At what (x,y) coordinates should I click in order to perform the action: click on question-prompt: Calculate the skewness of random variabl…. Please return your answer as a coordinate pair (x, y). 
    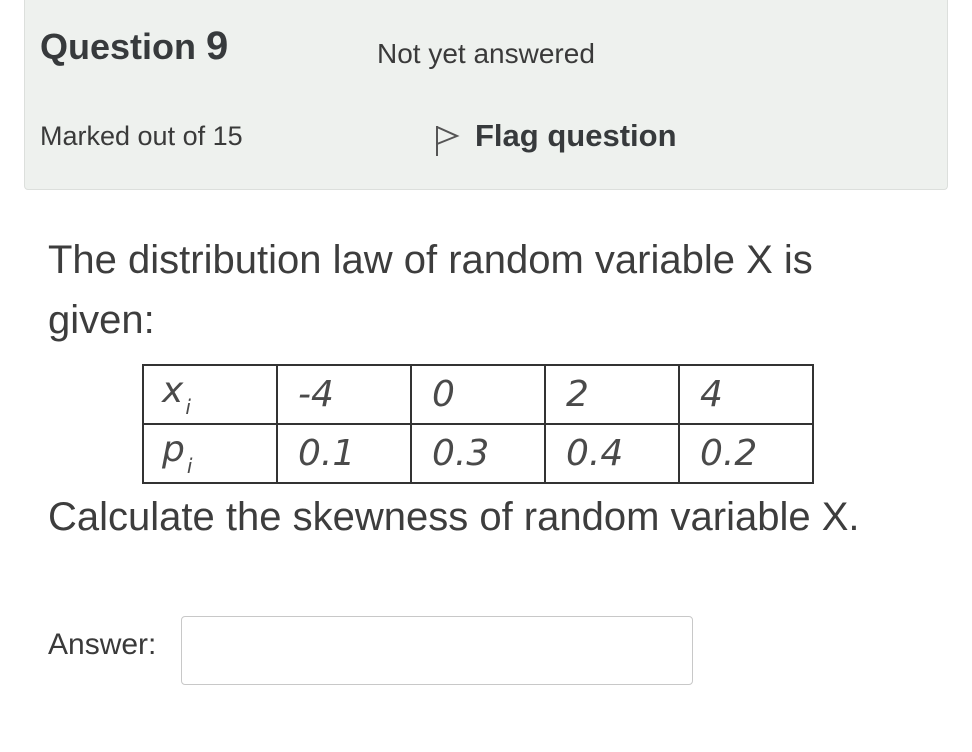
    Looking at the image, I should click on (454, 517).